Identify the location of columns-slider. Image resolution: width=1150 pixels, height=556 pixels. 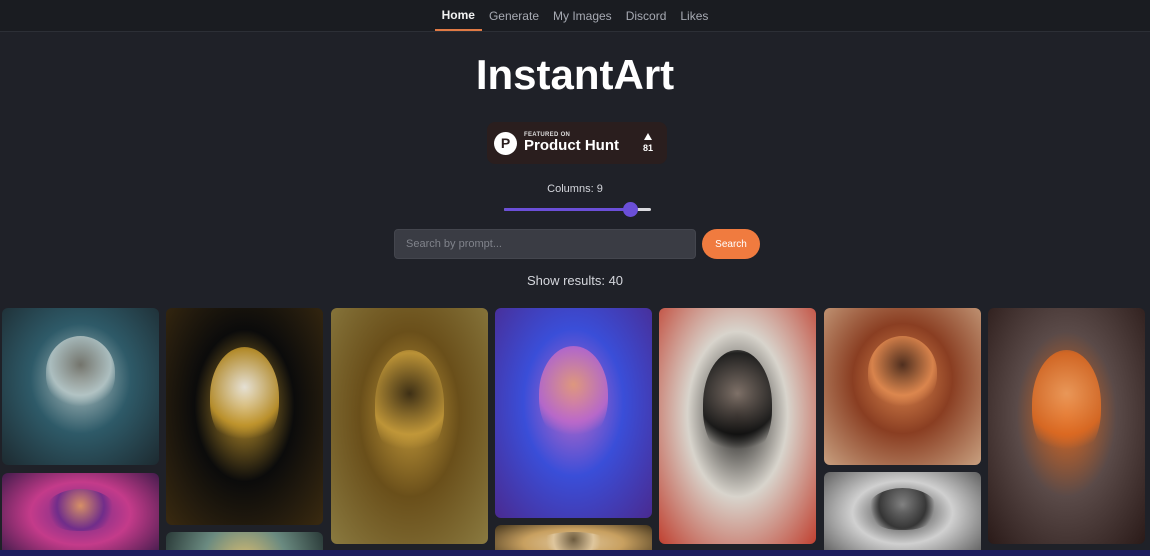
(577, 210).